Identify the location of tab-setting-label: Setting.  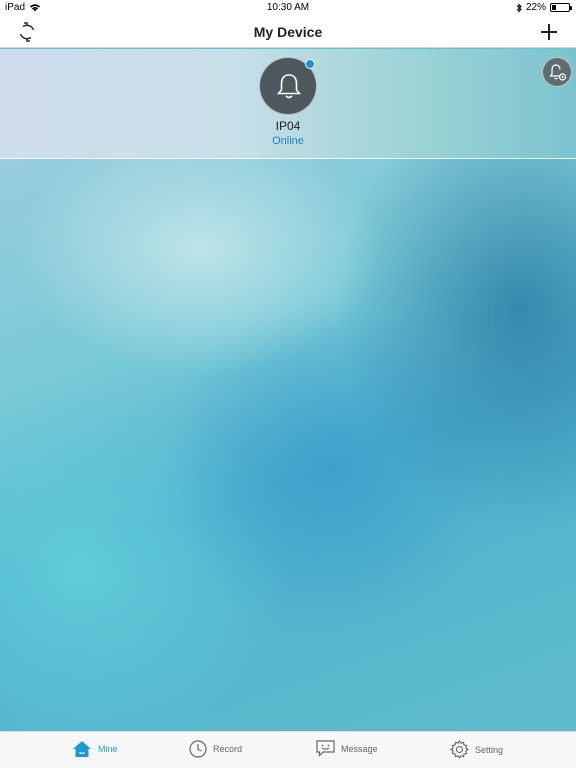
(489, 749).